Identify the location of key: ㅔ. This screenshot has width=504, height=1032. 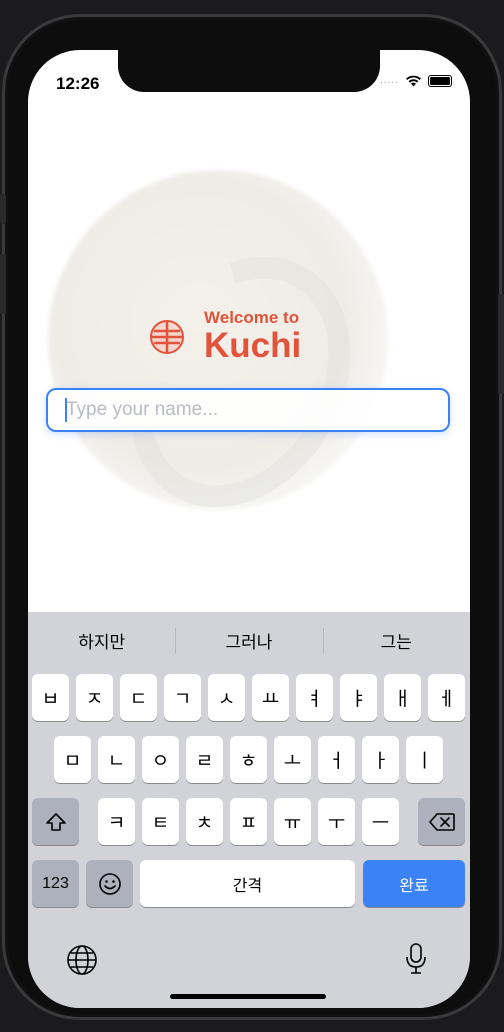
(446, 697).